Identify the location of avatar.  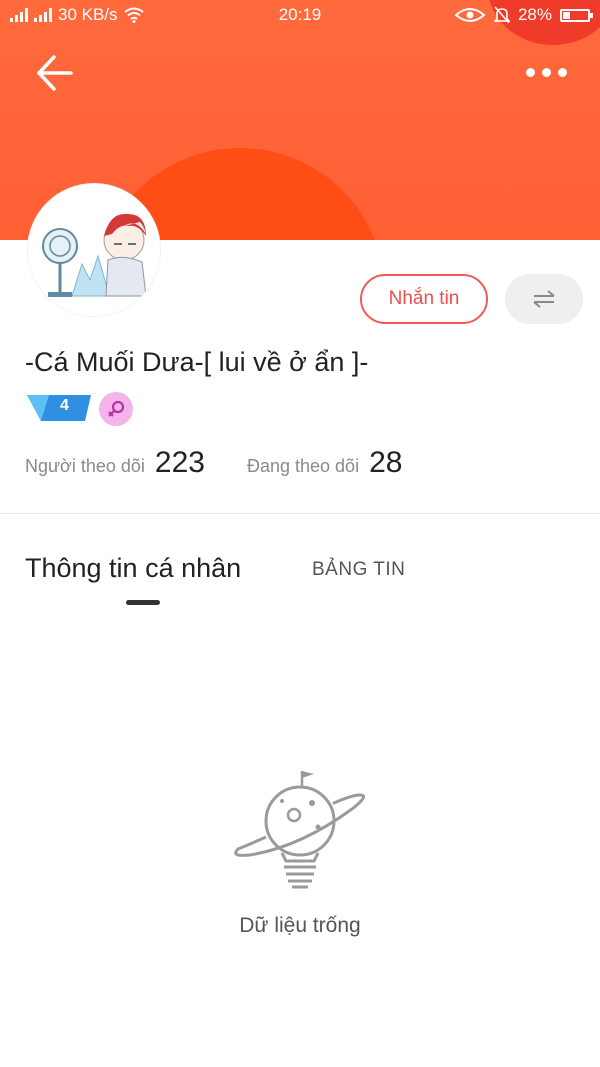
(94, 250).